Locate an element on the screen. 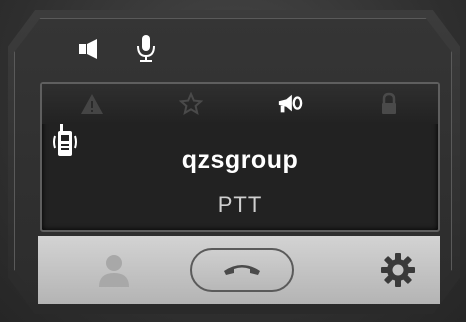  gear-icon is located at coordinates (398, 270).